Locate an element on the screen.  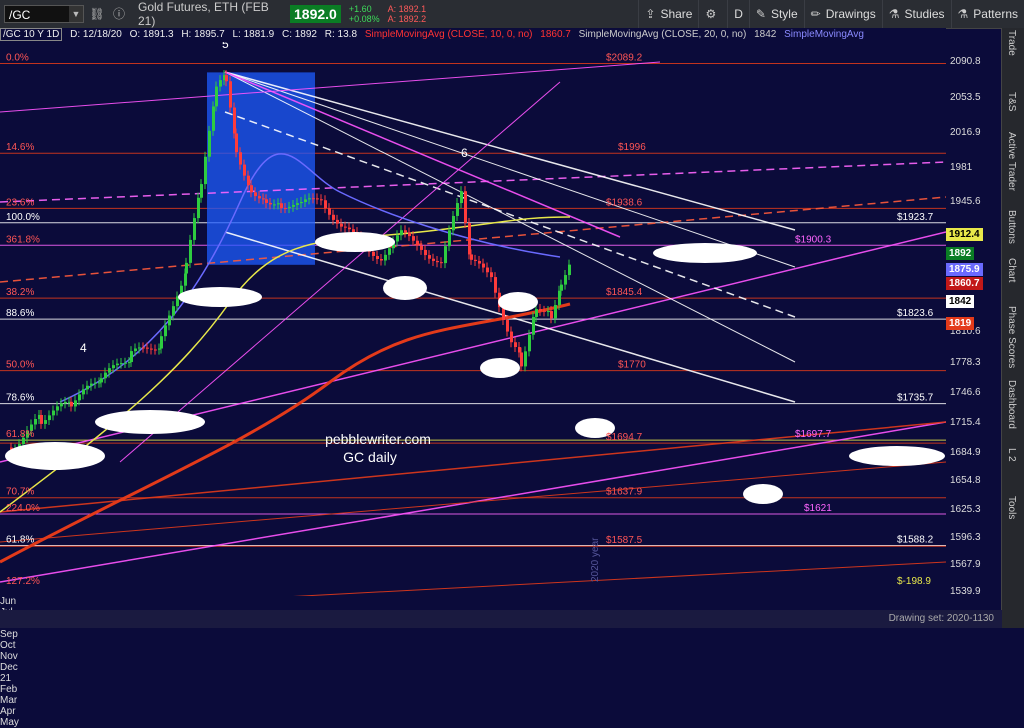
x-tick-label: Nov is located at coordinates (9, 656).